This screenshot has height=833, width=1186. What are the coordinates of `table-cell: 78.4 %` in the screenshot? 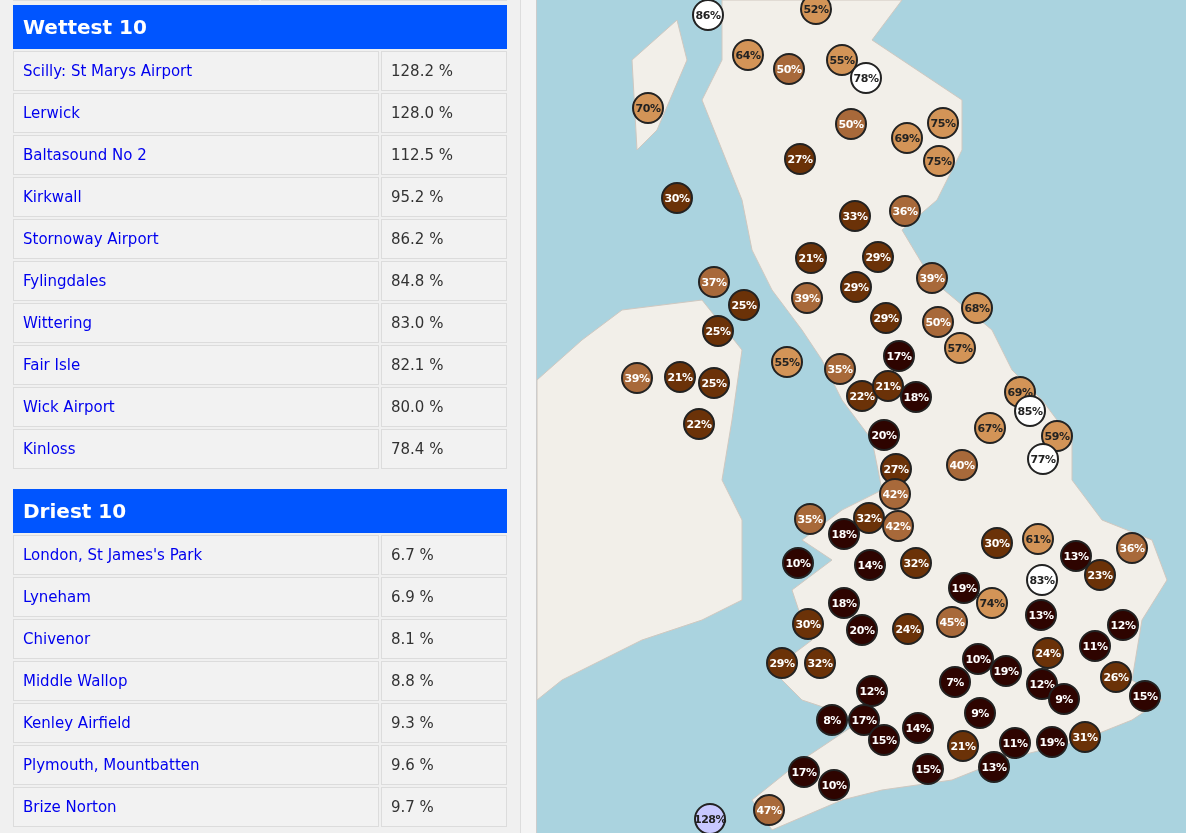 It's located at (444, 449).